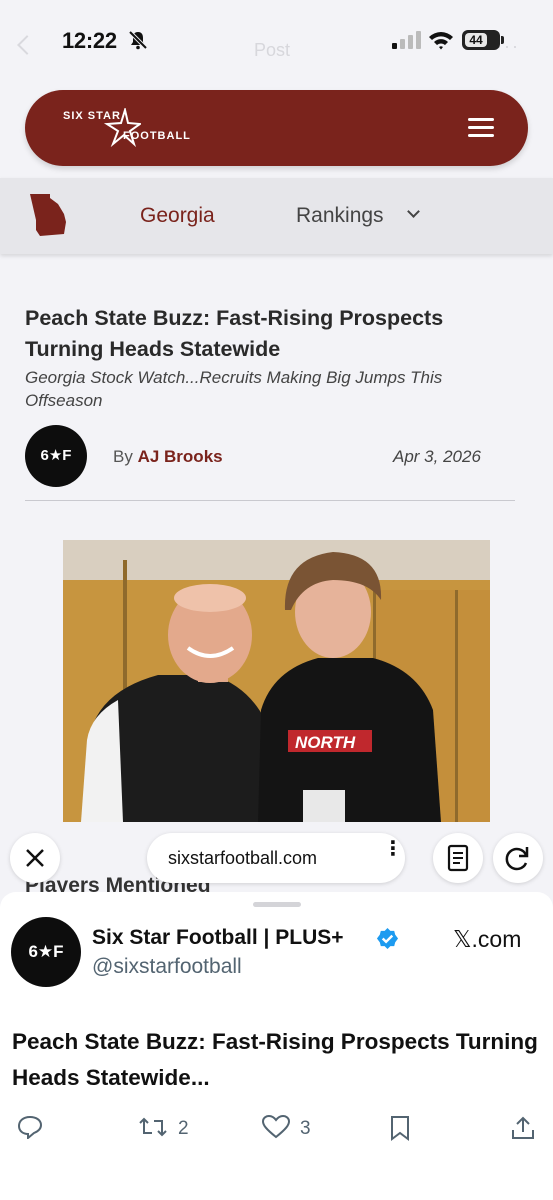  I want to click on reload-button, so click(518, 858).